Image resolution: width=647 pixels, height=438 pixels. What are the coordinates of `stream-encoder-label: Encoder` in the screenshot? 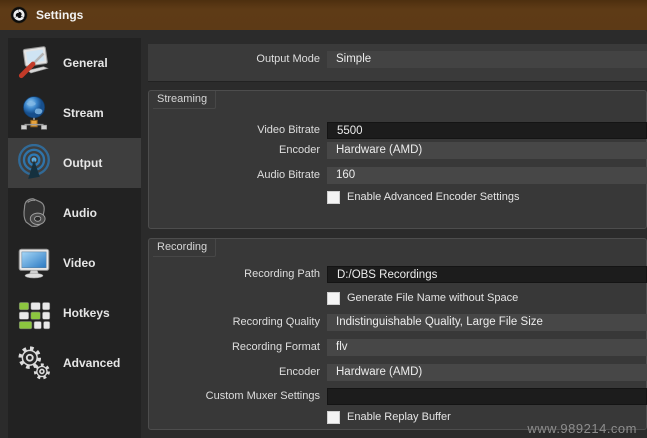 It's located at (299, 150).